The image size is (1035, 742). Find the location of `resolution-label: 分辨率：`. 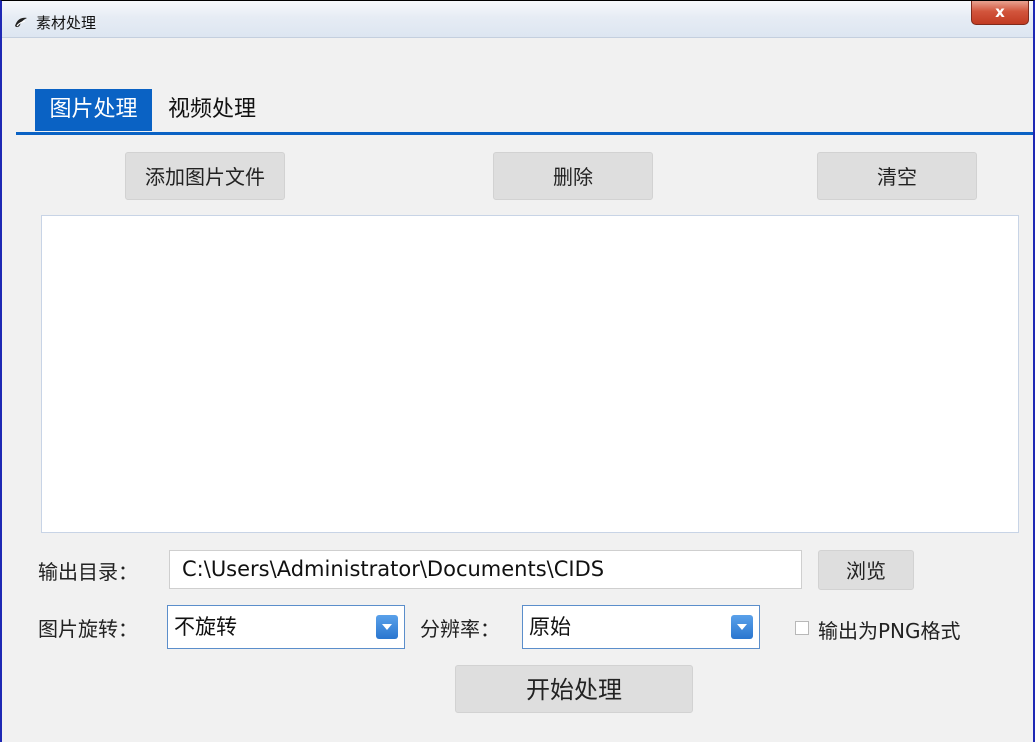

resolution-label: 分辨率： is located at coordinates (460, 629).